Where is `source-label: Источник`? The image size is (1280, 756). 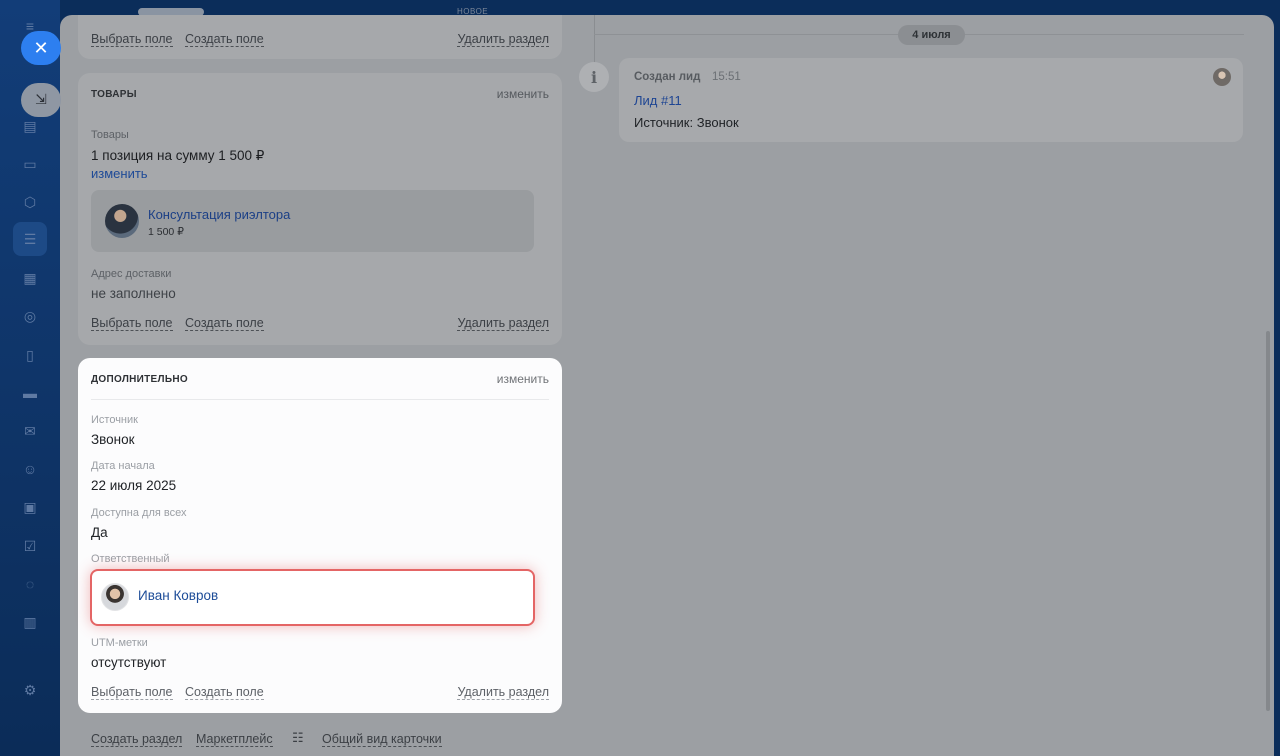
source-label: Источник is located at coordinates (114, 420).